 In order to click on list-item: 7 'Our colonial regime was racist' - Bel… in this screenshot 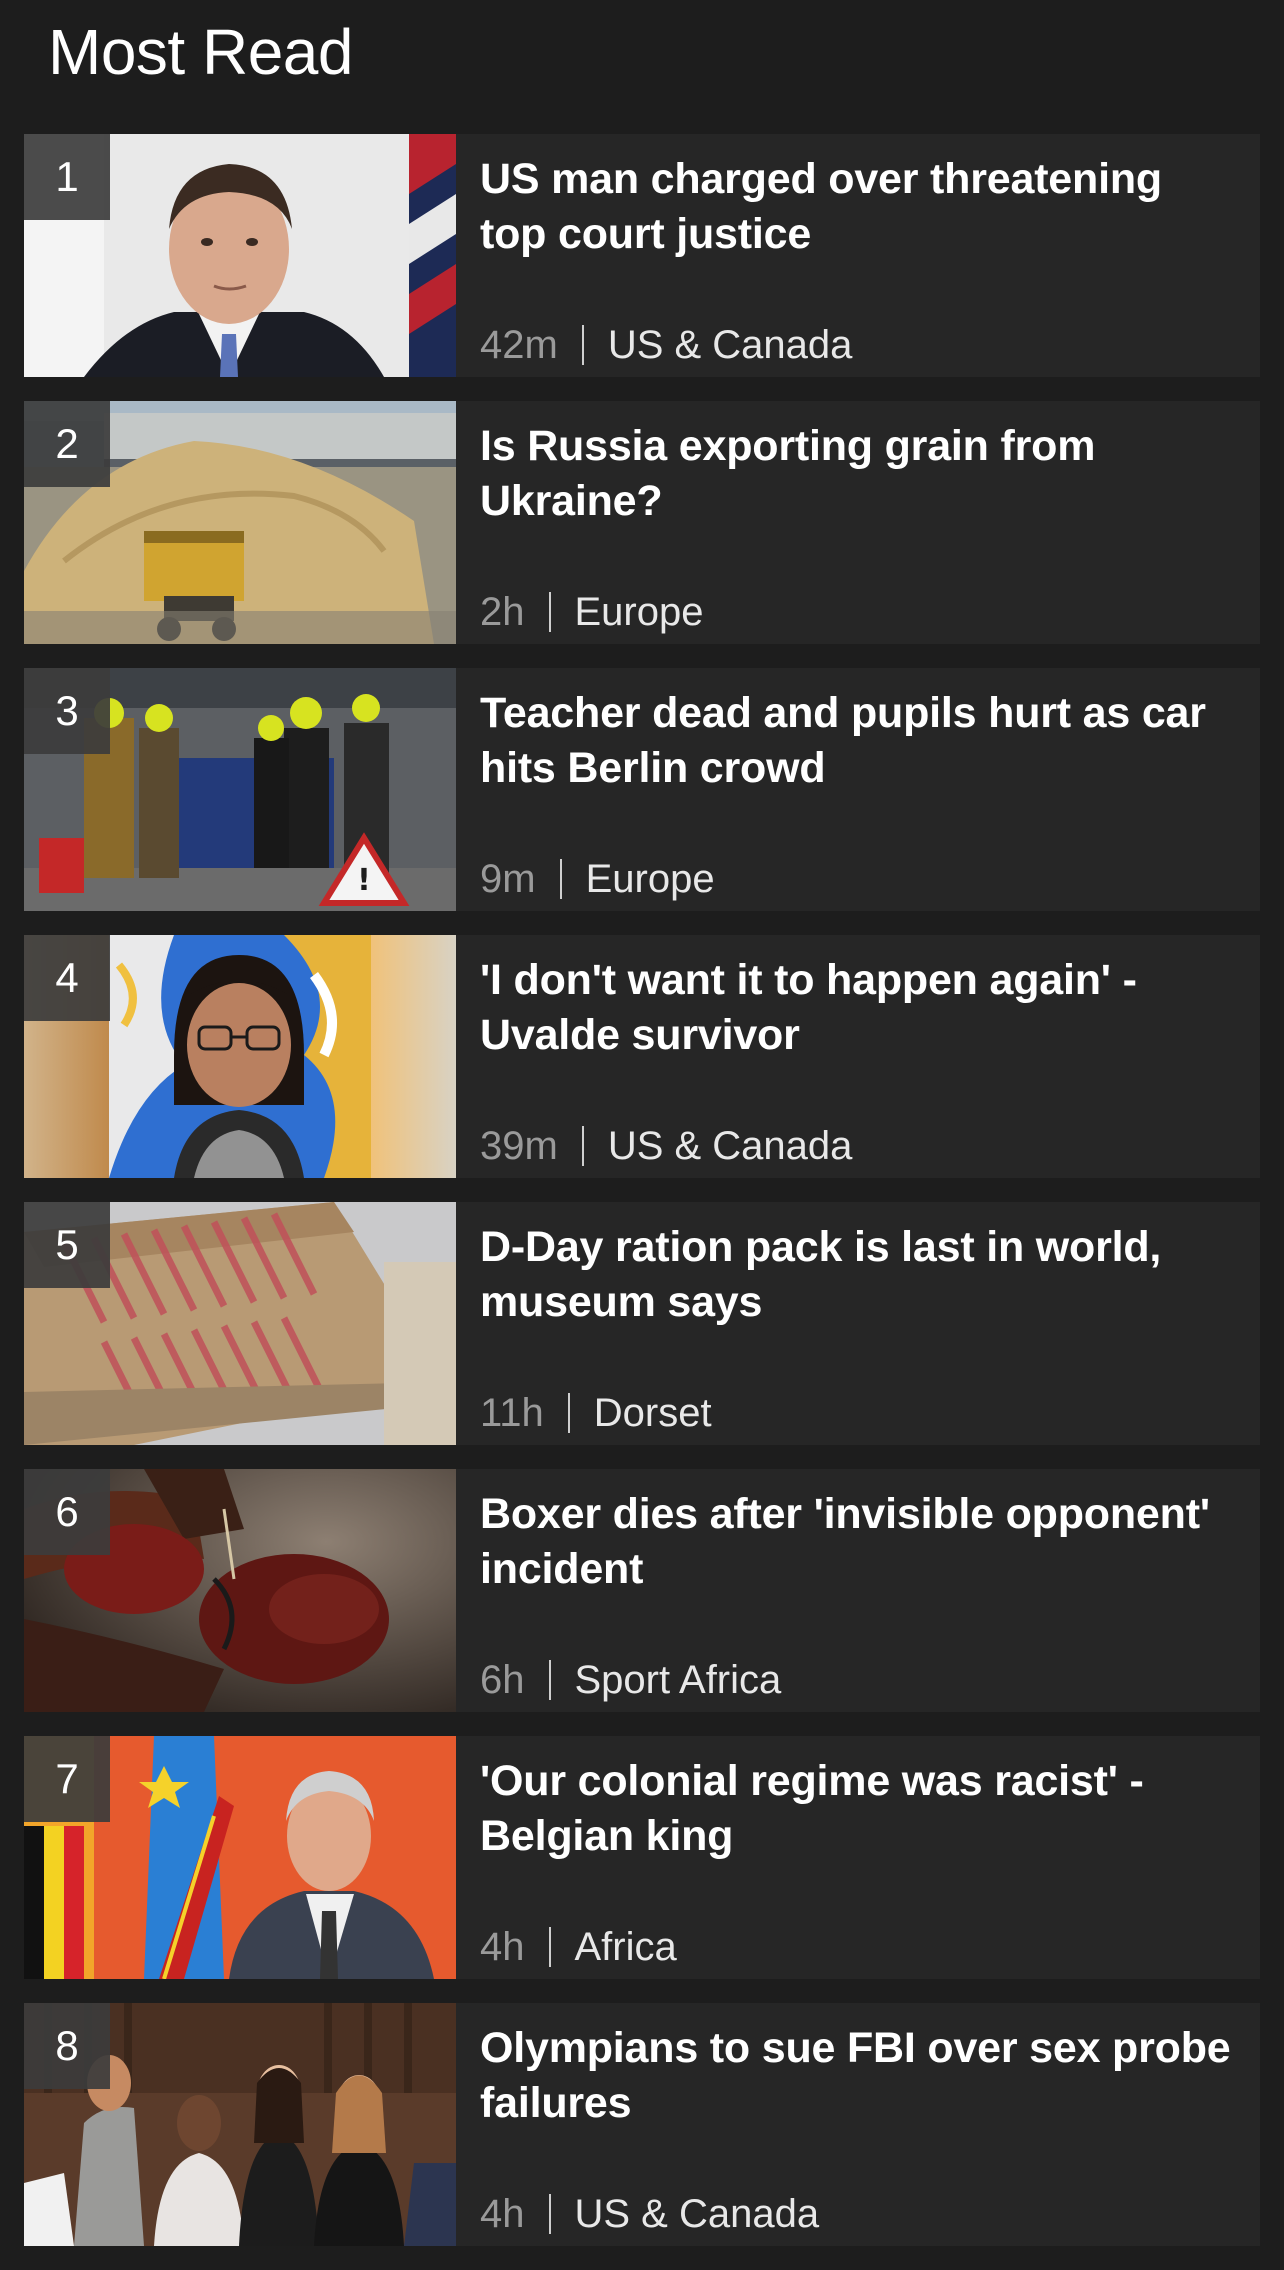, I will do `click(642, 1857)`.